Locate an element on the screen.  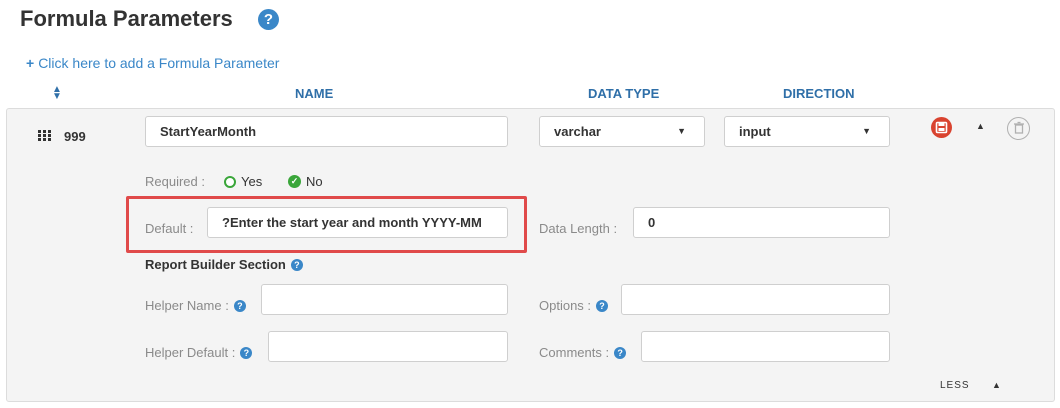
options-input is located at coordinates (755, 299).